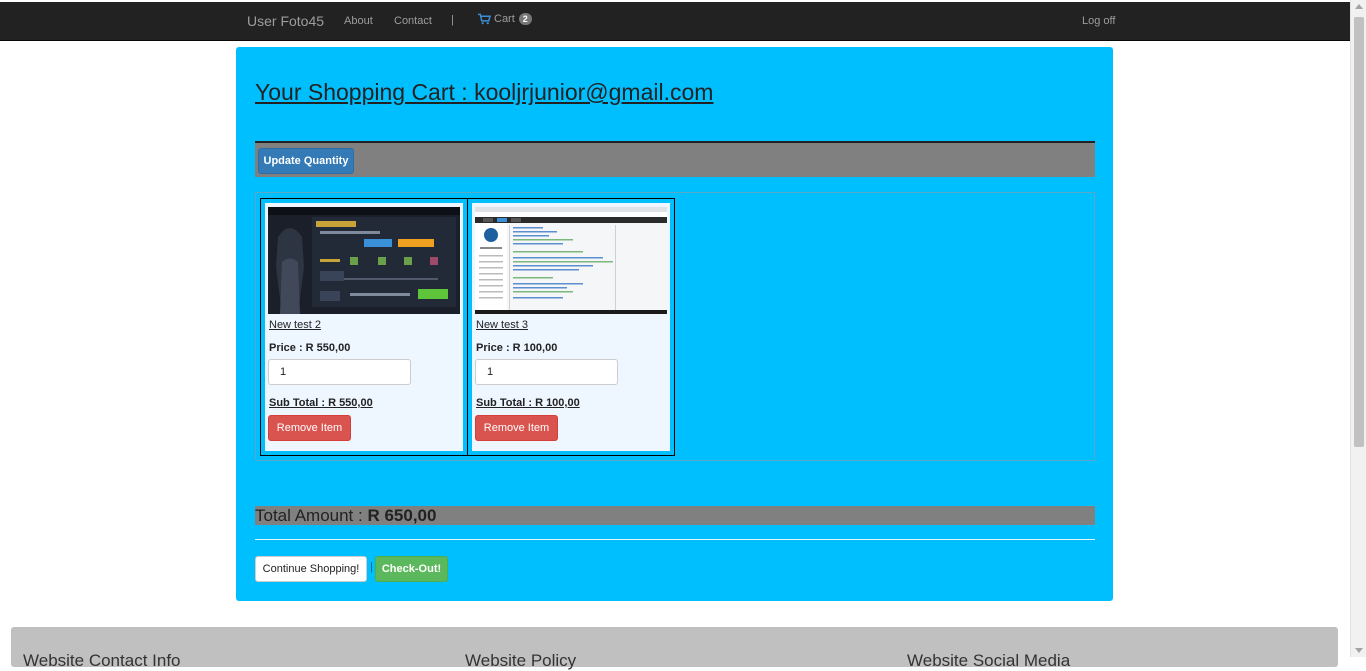 The image size is (1366, 671). Describe the element at coordinates (675, 539) in the screenshot. I see `footer-divider` at that location.